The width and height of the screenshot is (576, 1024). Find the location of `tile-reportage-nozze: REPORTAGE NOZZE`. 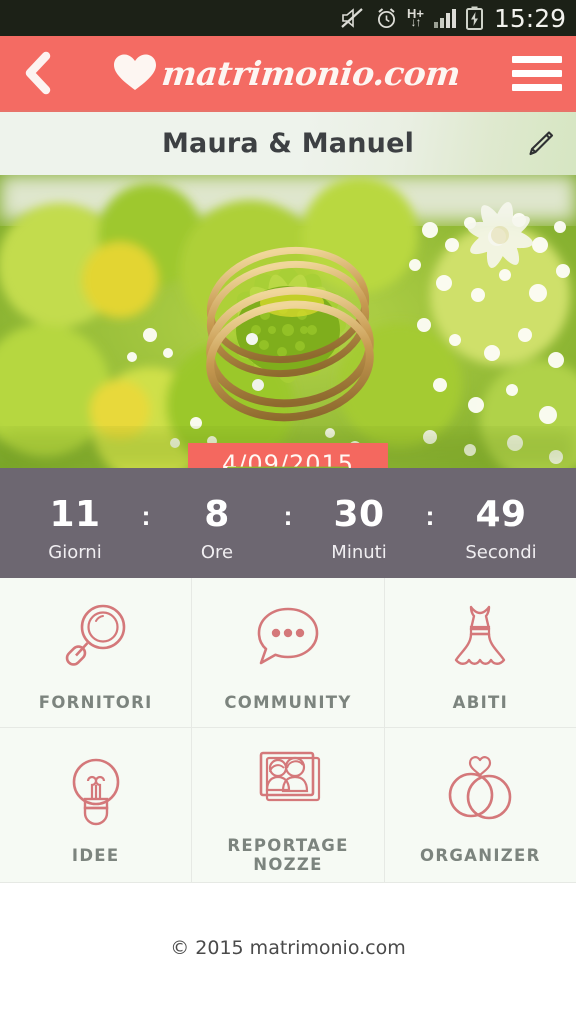

tile-reportage-nozze: REPORTAGE NOZZE is located at coordinates (288, 805).